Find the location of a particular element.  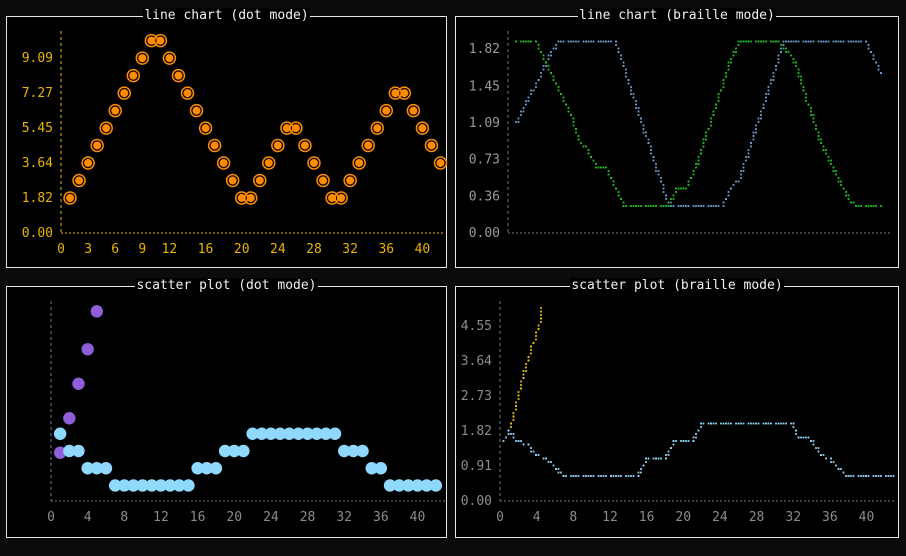

x-tick-label: 24 is located at coordinates (720, 517).